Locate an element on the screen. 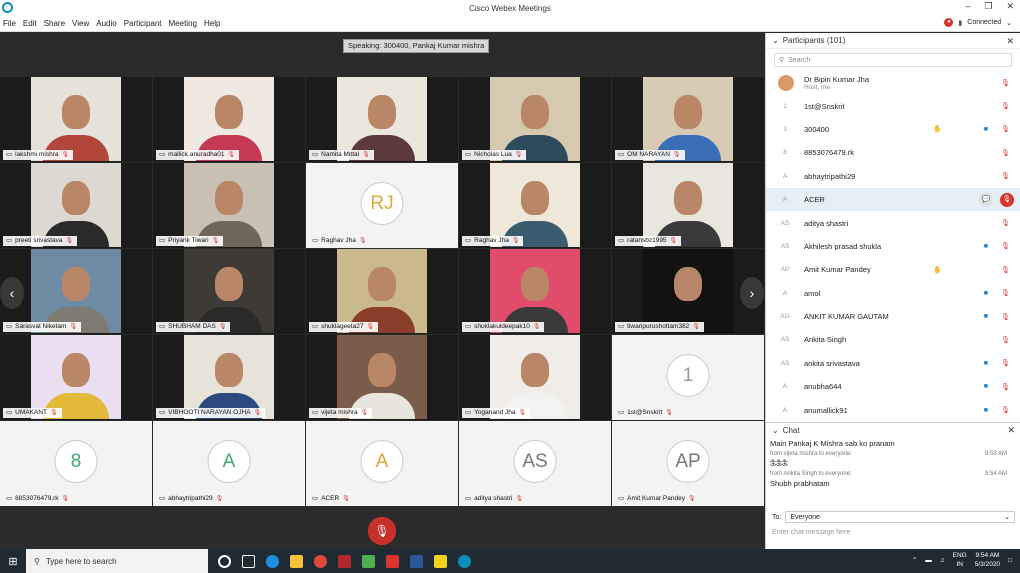 The image size is (1020, 573). video-tile: AP ▭ Amit Kumar Pandey 🎙 is located at coordinates (688, 464).